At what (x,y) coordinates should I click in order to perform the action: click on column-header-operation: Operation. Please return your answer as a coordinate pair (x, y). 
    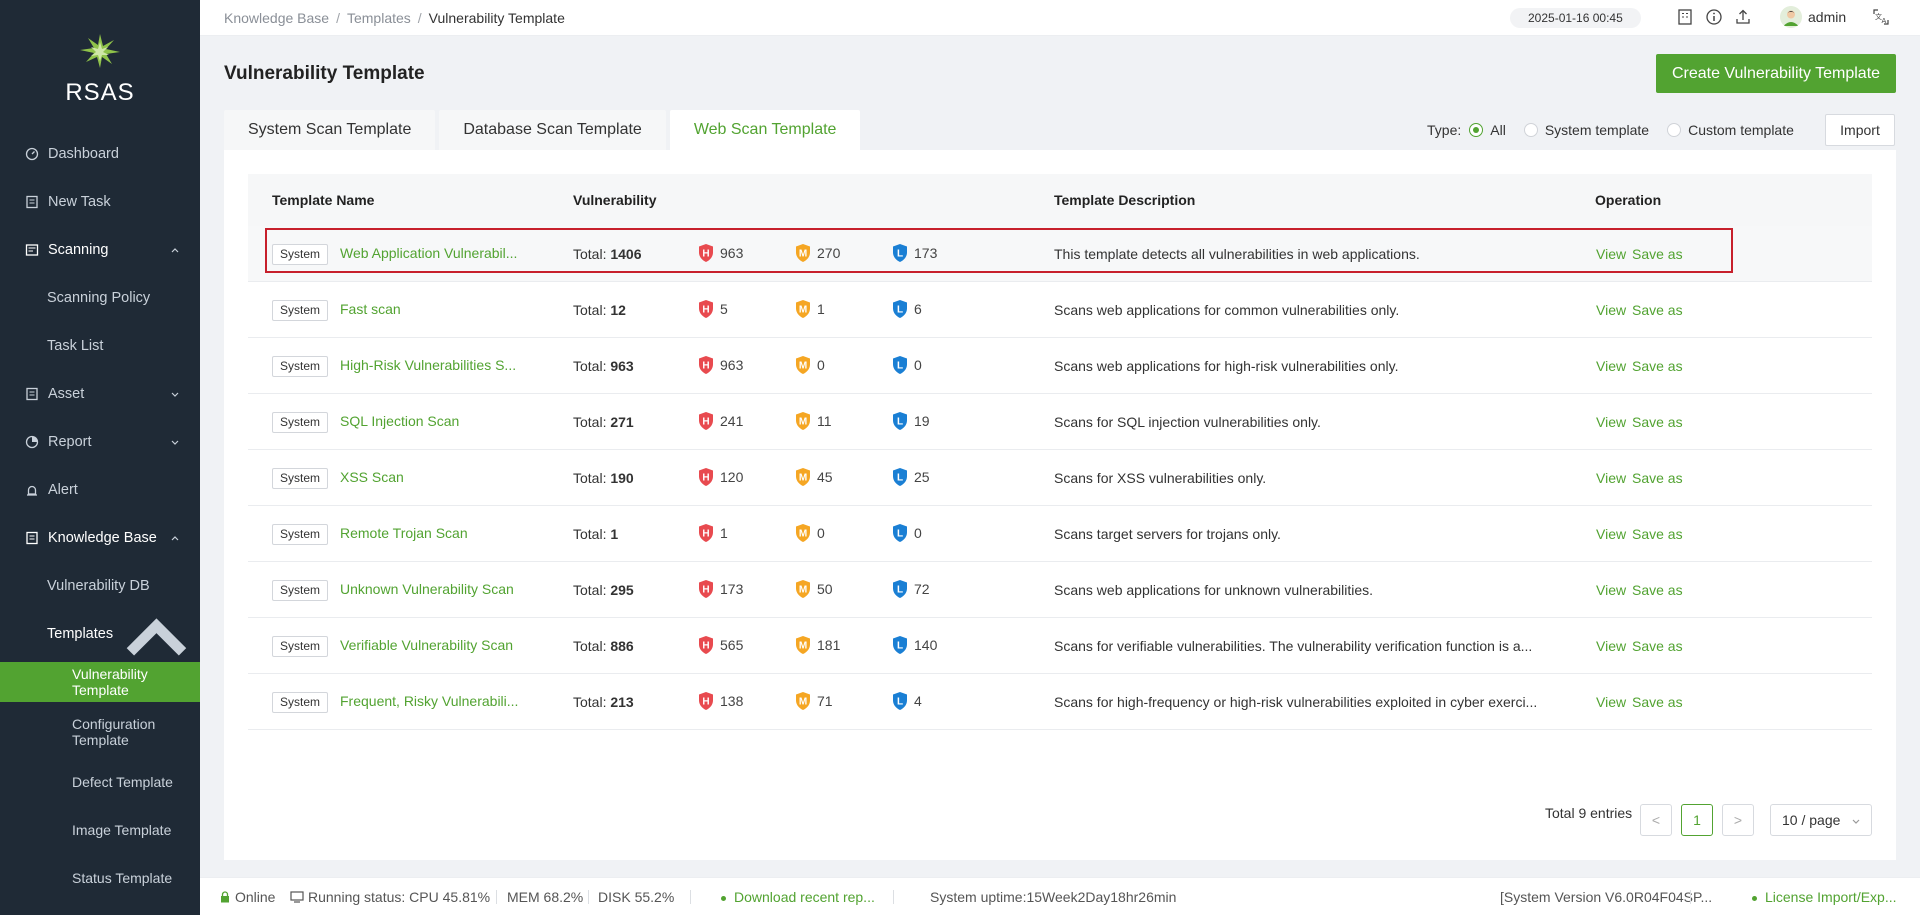
    Looking at the image, I should click on (1628, 200).